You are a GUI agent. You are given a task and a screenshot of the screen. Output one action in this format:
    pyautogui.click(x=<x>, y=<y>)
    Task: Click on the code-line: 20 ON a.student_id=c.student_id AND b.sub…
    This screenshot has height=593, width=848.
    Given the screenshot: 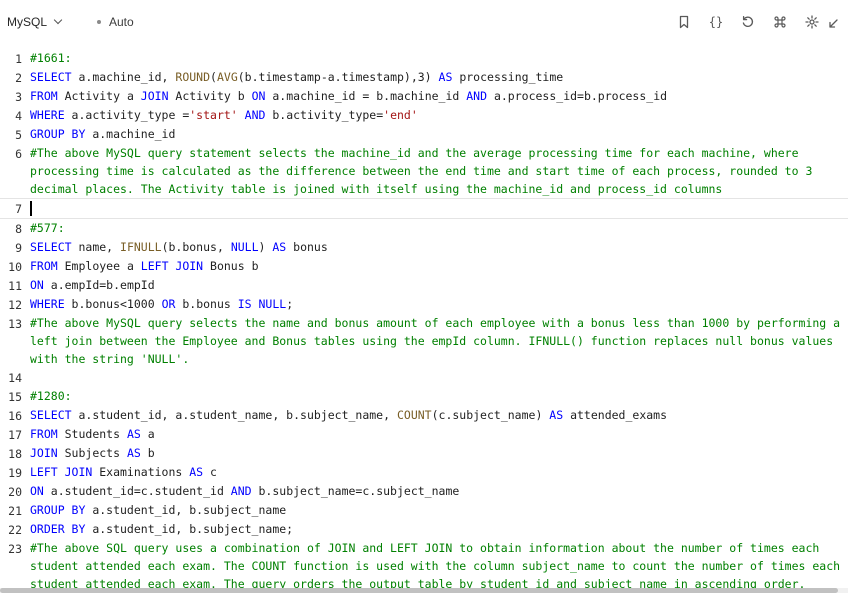 What is the action you would take?
    pyautogui.click(x=424, y=491)
    